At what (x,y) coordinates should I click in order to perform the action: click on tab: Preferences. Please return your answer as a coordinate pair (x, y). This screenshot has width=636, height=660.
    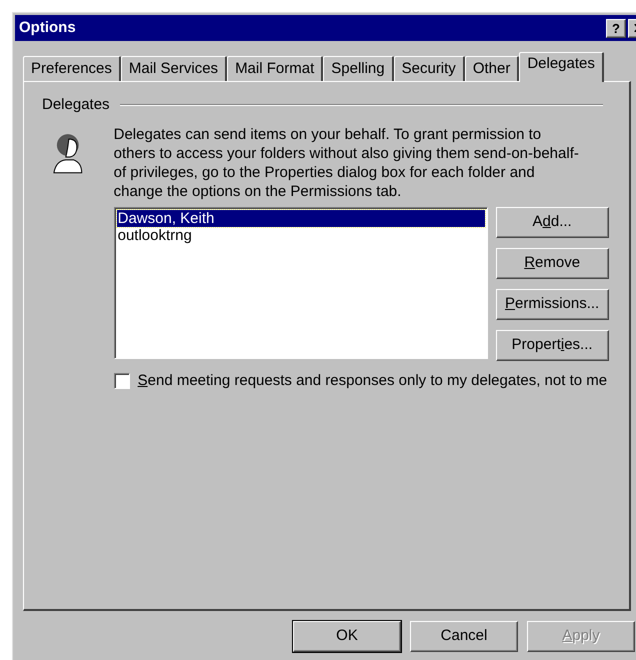
    Looking at the image, I should click on (72, 68).